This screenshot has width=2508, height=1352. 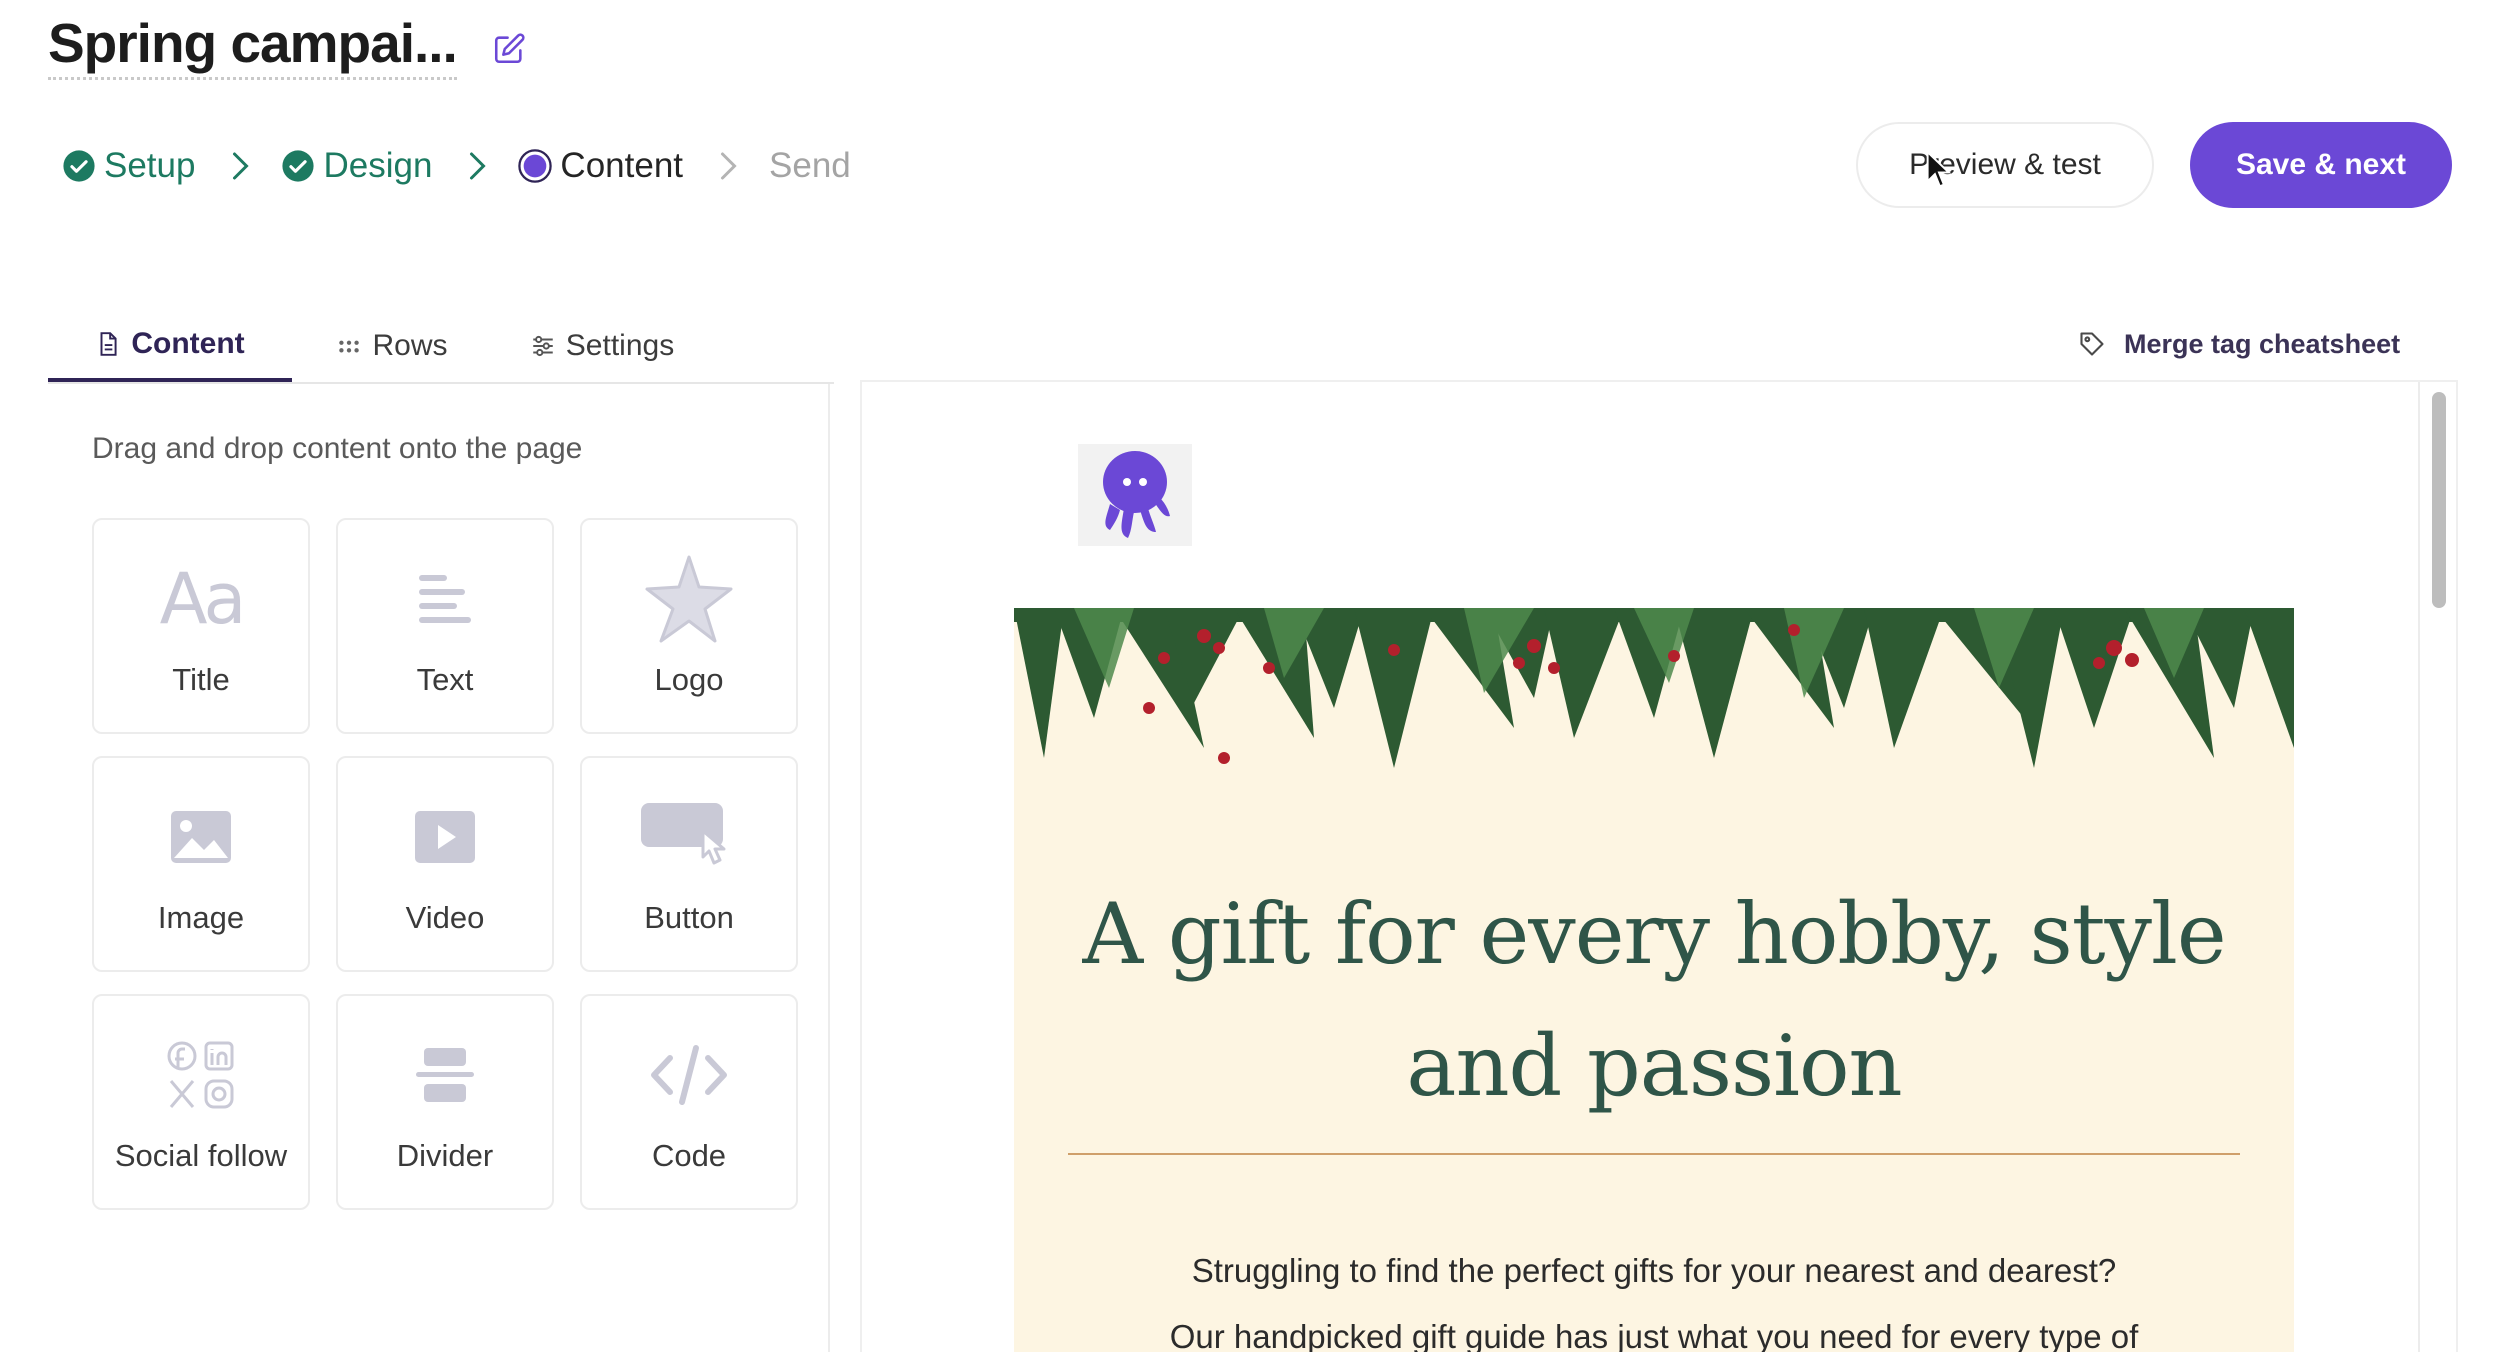 I want to click on document-icon, so click(x=108, y=344).